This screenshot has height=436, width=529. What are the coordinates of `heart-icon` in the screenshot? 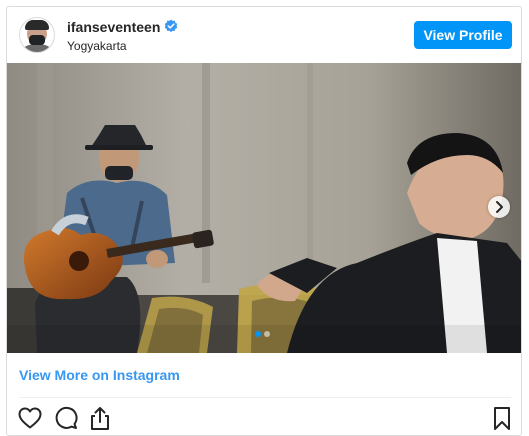 It's located at (30, 418).